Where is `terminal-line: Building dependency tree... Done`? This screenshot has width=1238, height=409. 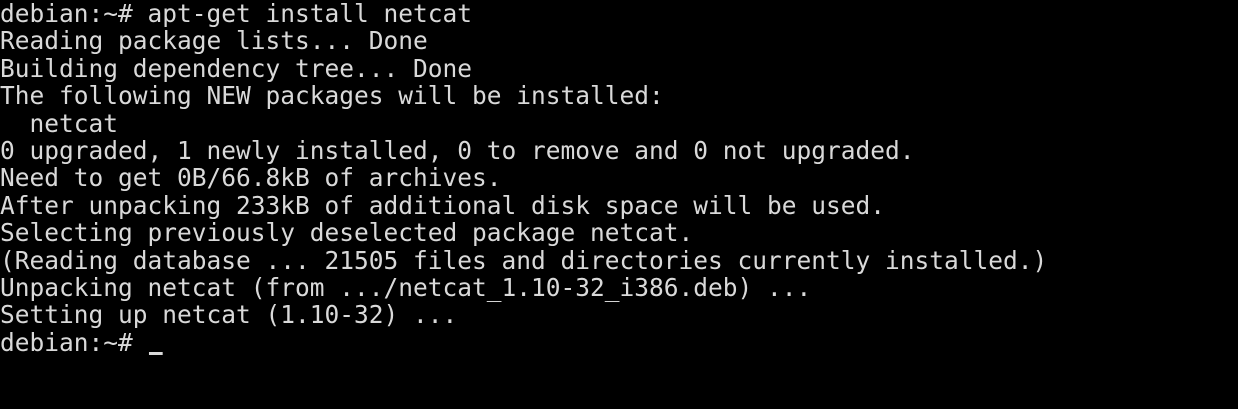
terminal-line: Building dependency tree... Done is located at coordinates (236, 68).